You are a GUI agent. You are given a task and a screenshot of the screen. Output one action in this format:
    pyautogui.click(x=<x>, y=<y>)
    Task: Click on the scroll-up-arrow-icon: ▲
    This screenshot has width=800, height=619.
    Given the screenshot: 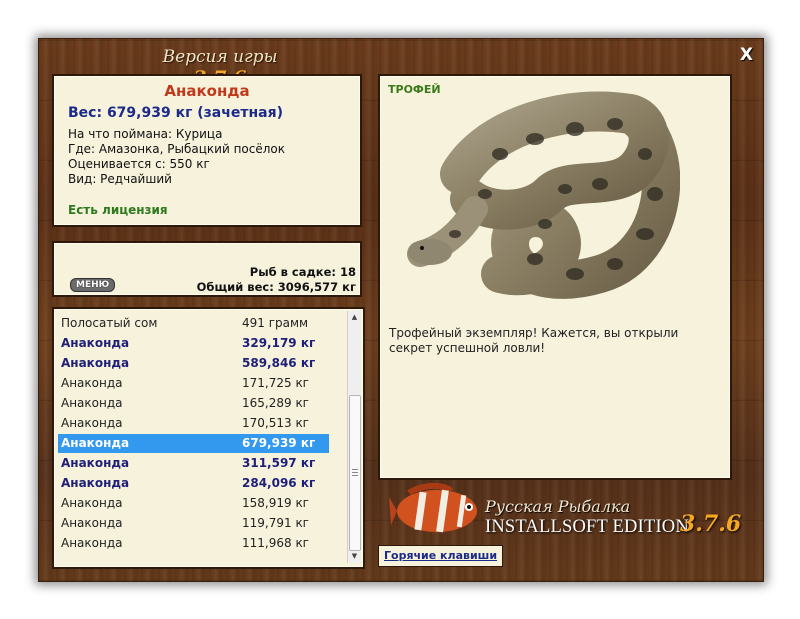 What is the action you would take?
    pyautogui.click(x=354, y=317)
    